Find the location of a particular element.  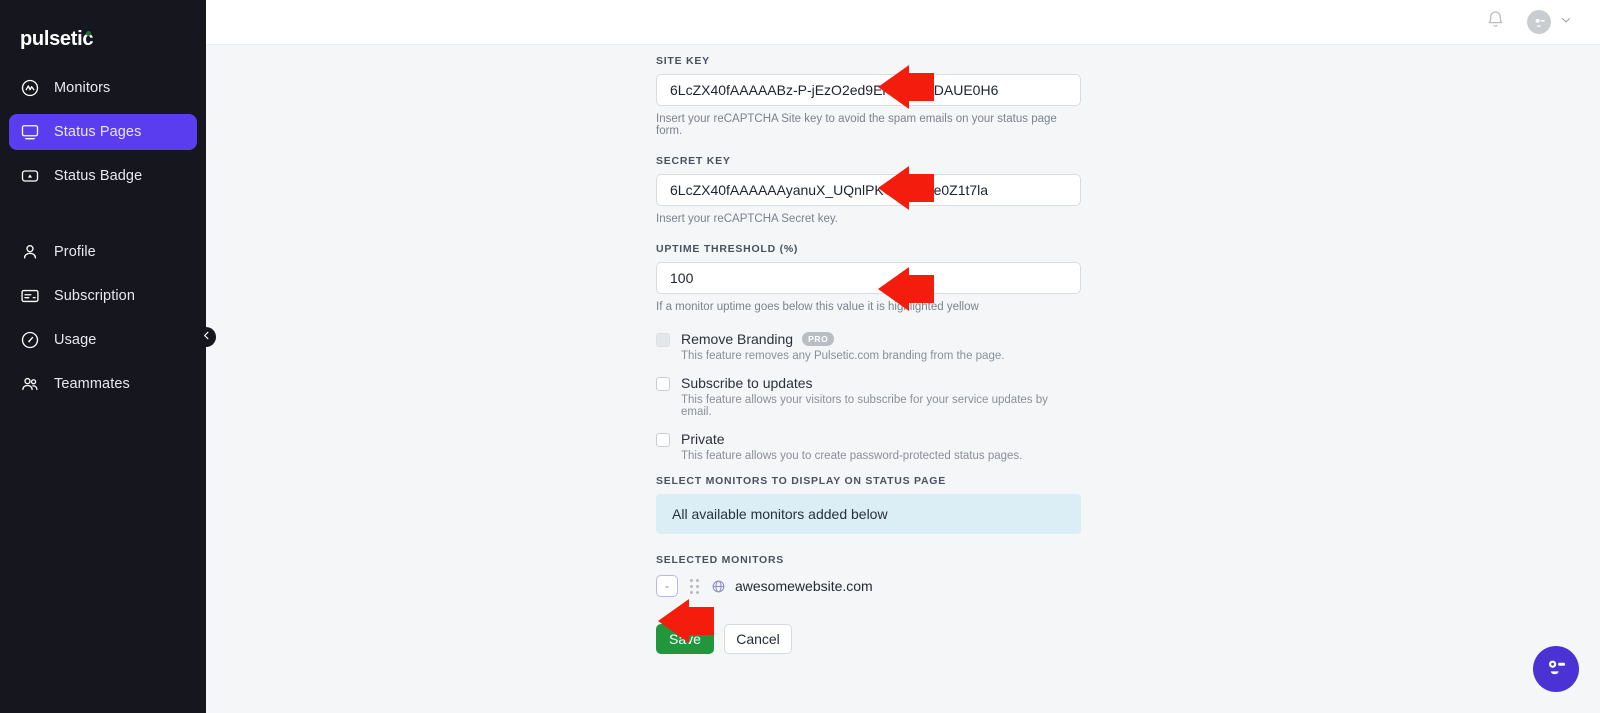

uptime-threshold-input is located at coordinates (868, 278).